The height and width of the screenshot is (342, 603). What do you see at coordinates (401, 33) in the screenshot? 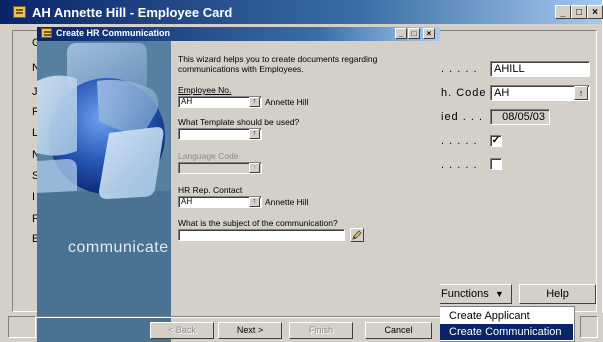
I see `dialog-minimize-button: _` at bounding box center [401, 33].